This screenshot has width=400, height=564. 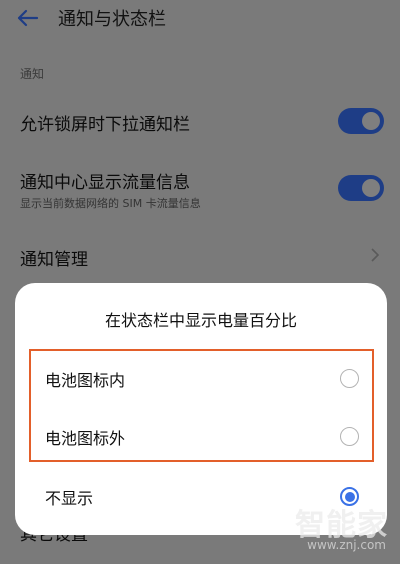 I want to click on top-bar: 通知与状态栏, so click(x=200, y=20).